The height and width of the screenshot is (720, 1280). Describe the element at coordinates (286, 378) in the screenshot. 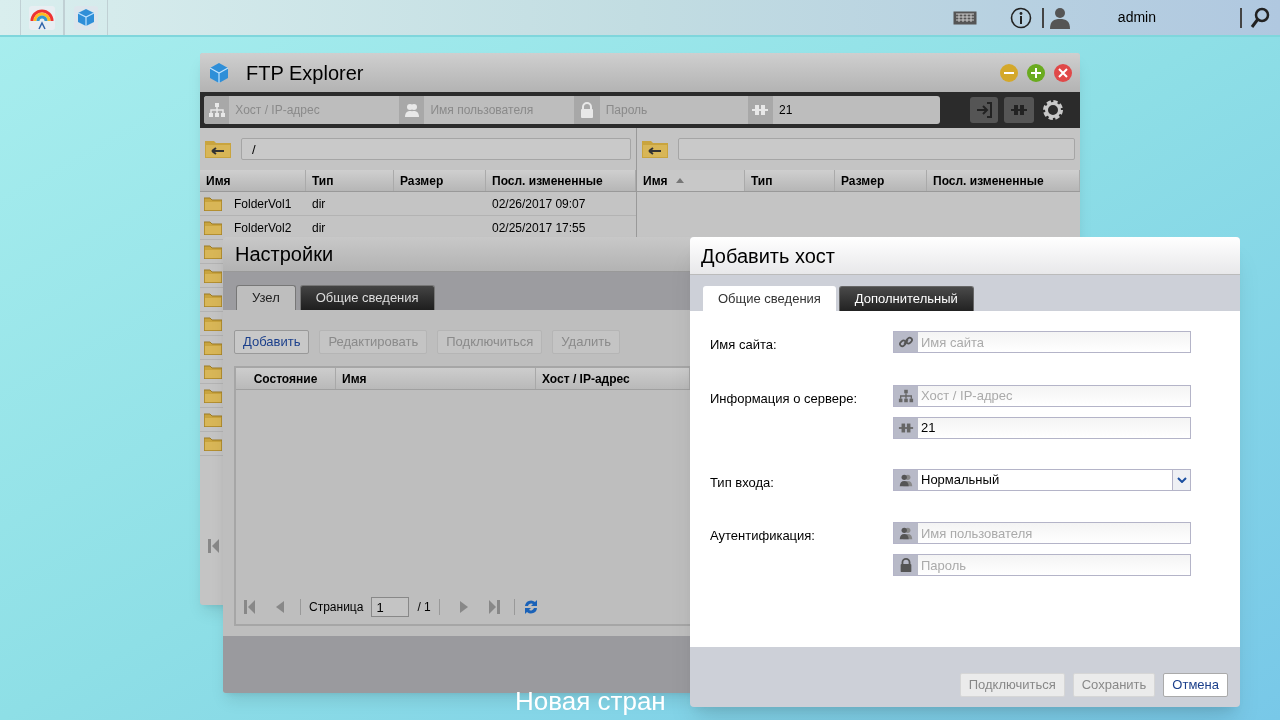

I see `column-header: Состояние` at that location.